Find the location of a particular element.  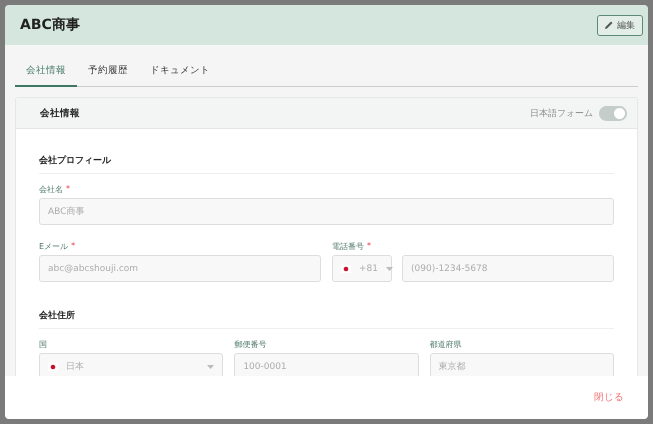

field-label: 会社名 is located at coordinates (51, 189).